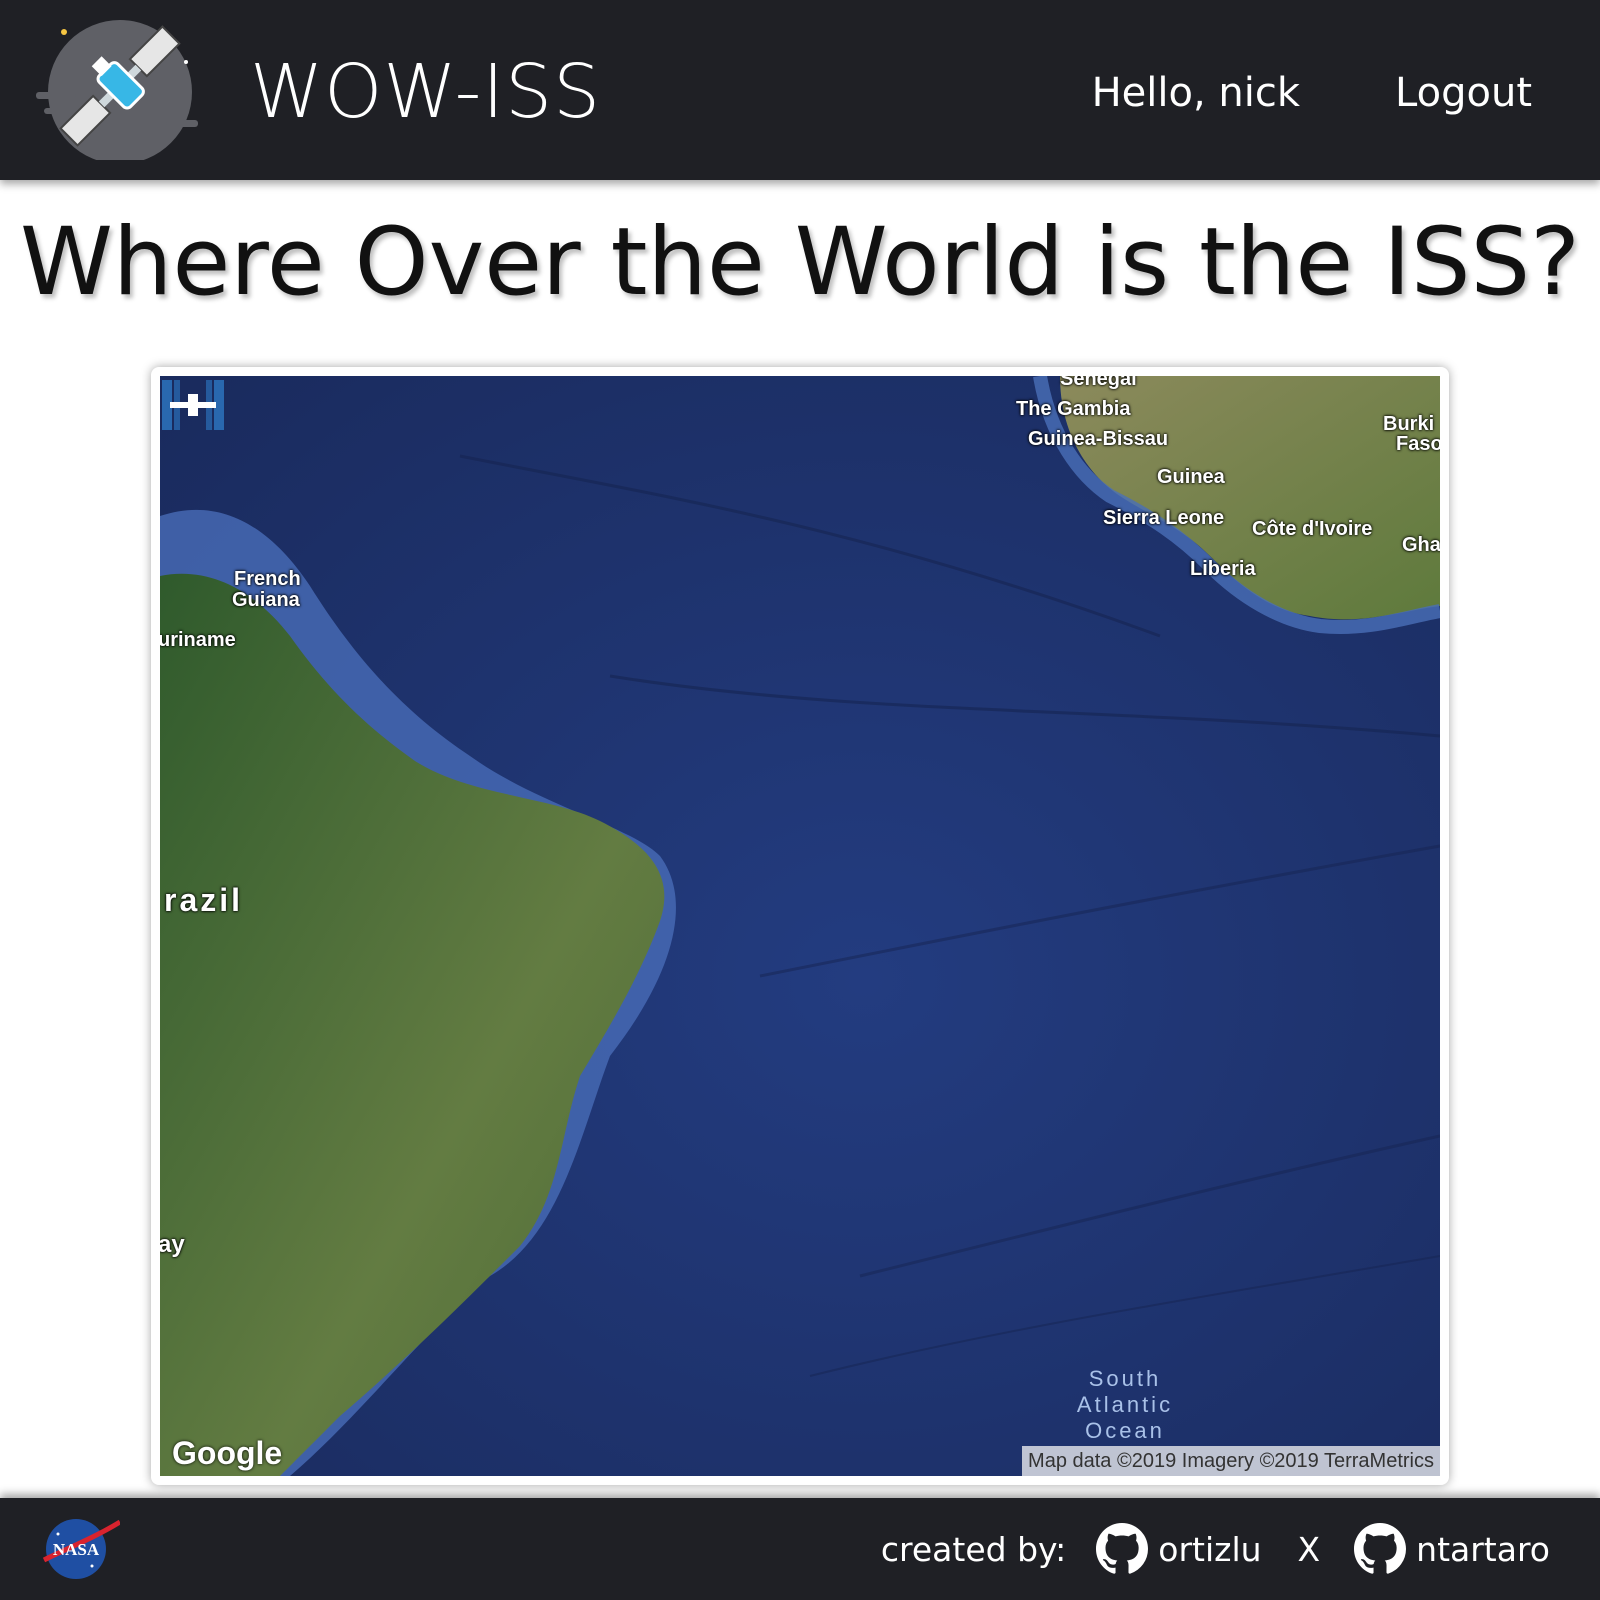  What do you see at coordinates (1312, 529) in the screenshot?
I see `map-label-cote-divoire: Côte d'Ivoire` at bounding box center [1312, 529].